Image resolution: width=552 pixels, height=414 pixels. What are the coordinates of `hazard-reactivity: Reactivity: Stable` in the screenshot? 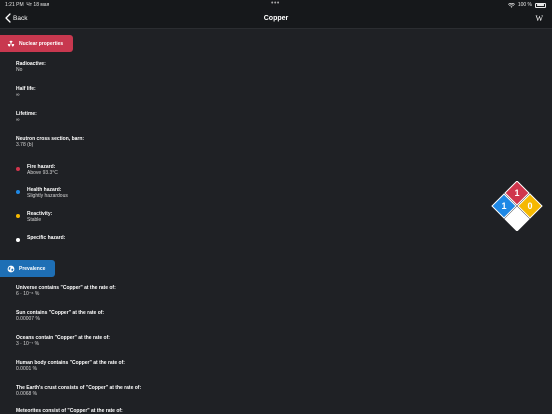 It's located at (34, 217).